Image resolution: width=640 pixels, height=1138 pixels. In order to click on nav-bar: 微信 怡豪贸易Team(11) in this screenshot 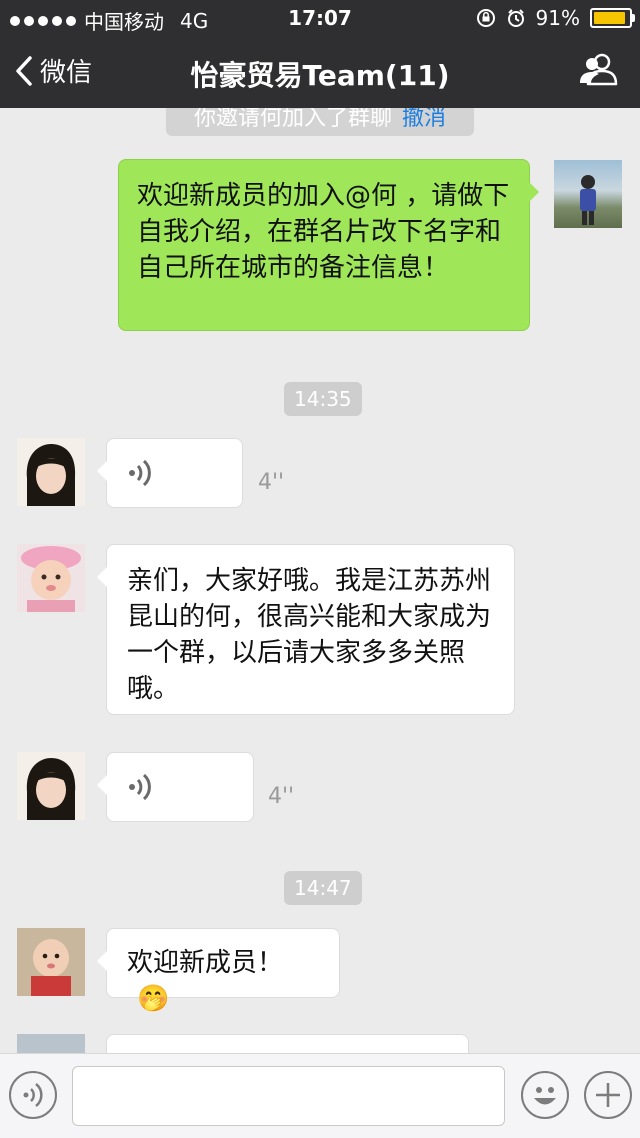, I will do `click(320, 72)`.